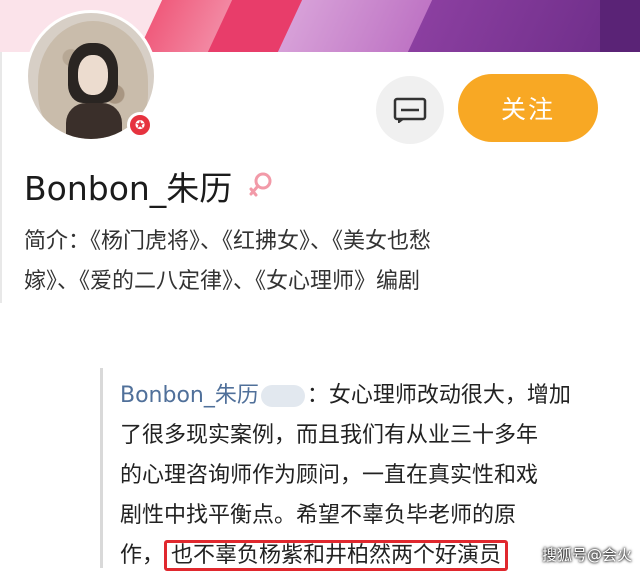  What do you see at coordinates (189, 395) in the screenshot?
I see `comment-author-link: Bonbon_朱历` at bounding box center [189, 395].